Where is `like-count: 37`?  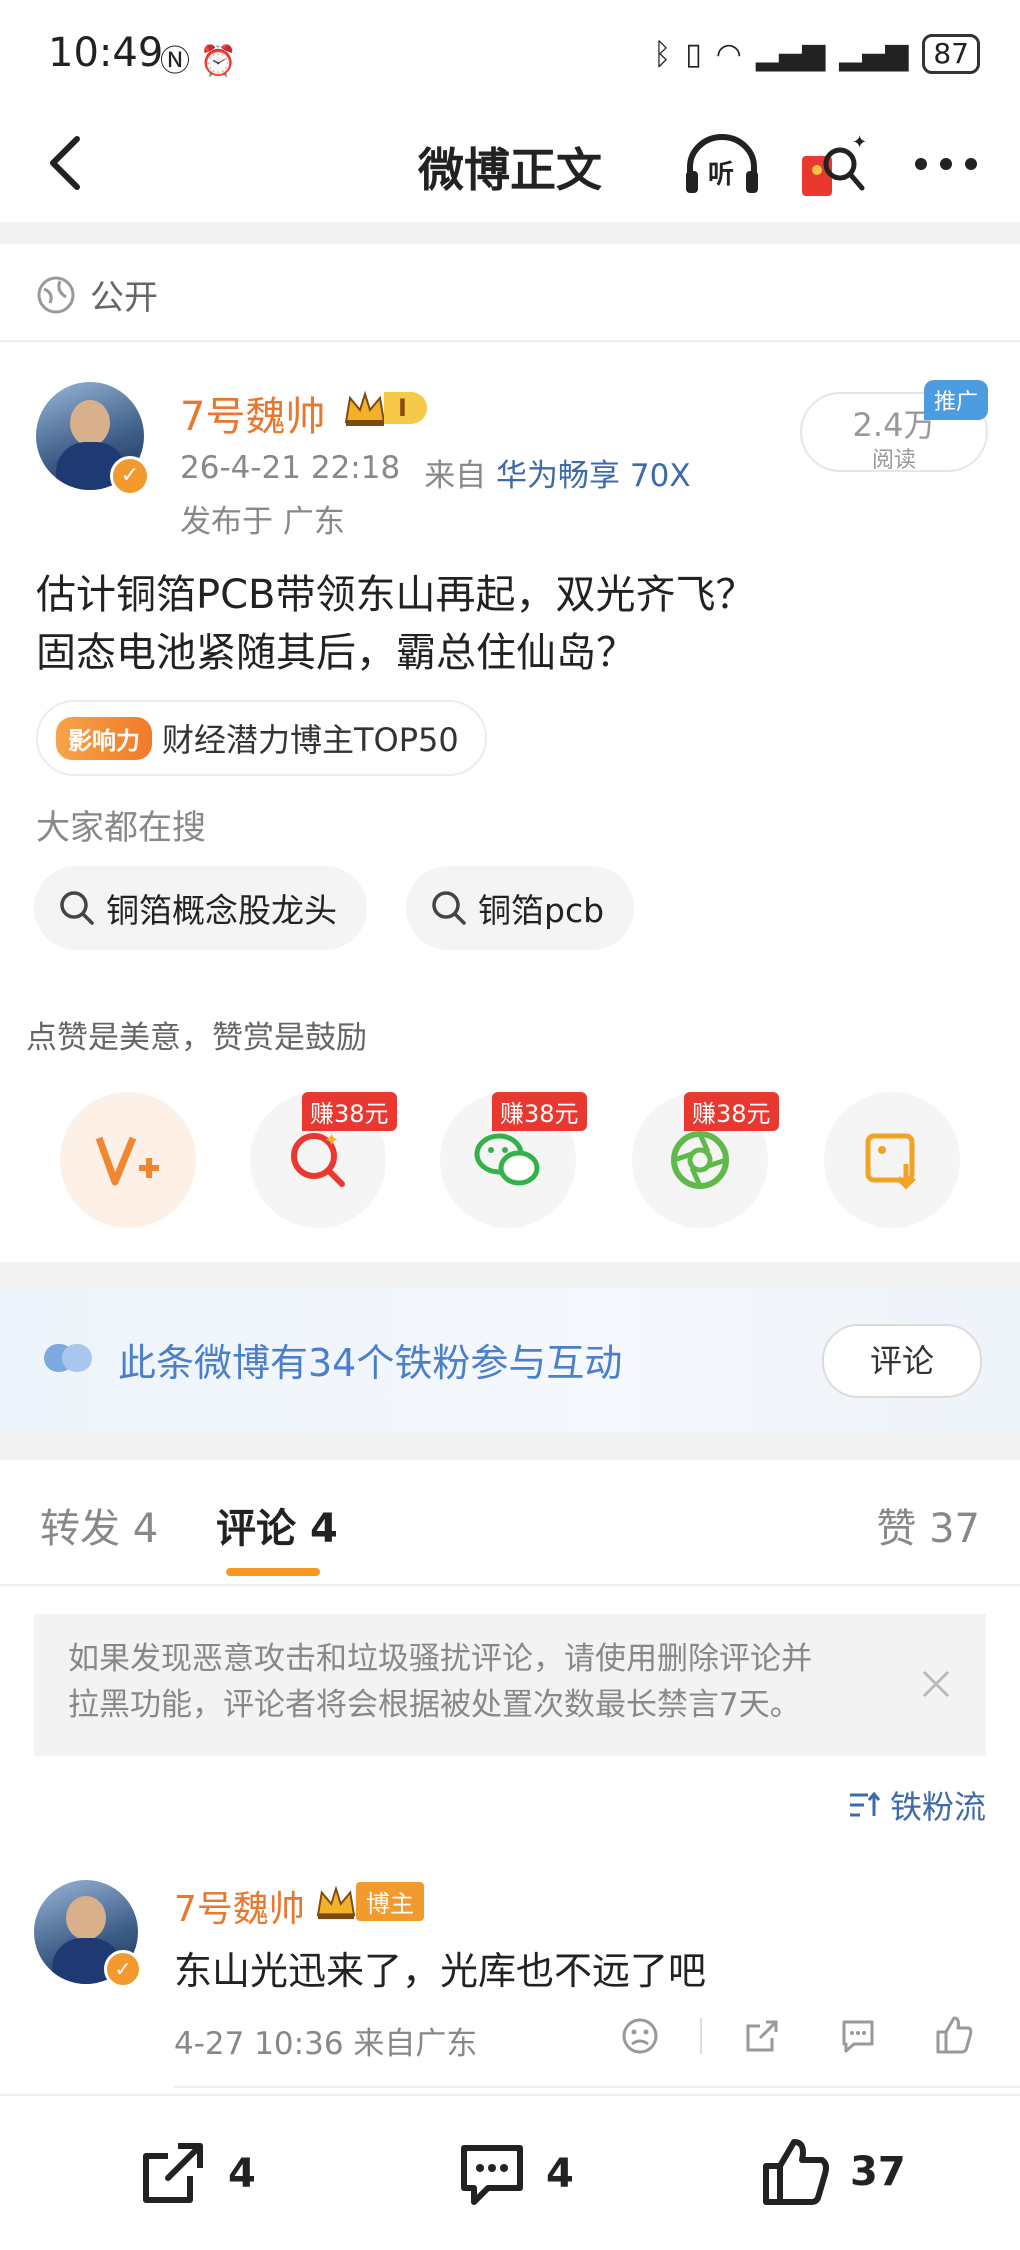 like-count: 37 is located at coordinates (878, 2172).